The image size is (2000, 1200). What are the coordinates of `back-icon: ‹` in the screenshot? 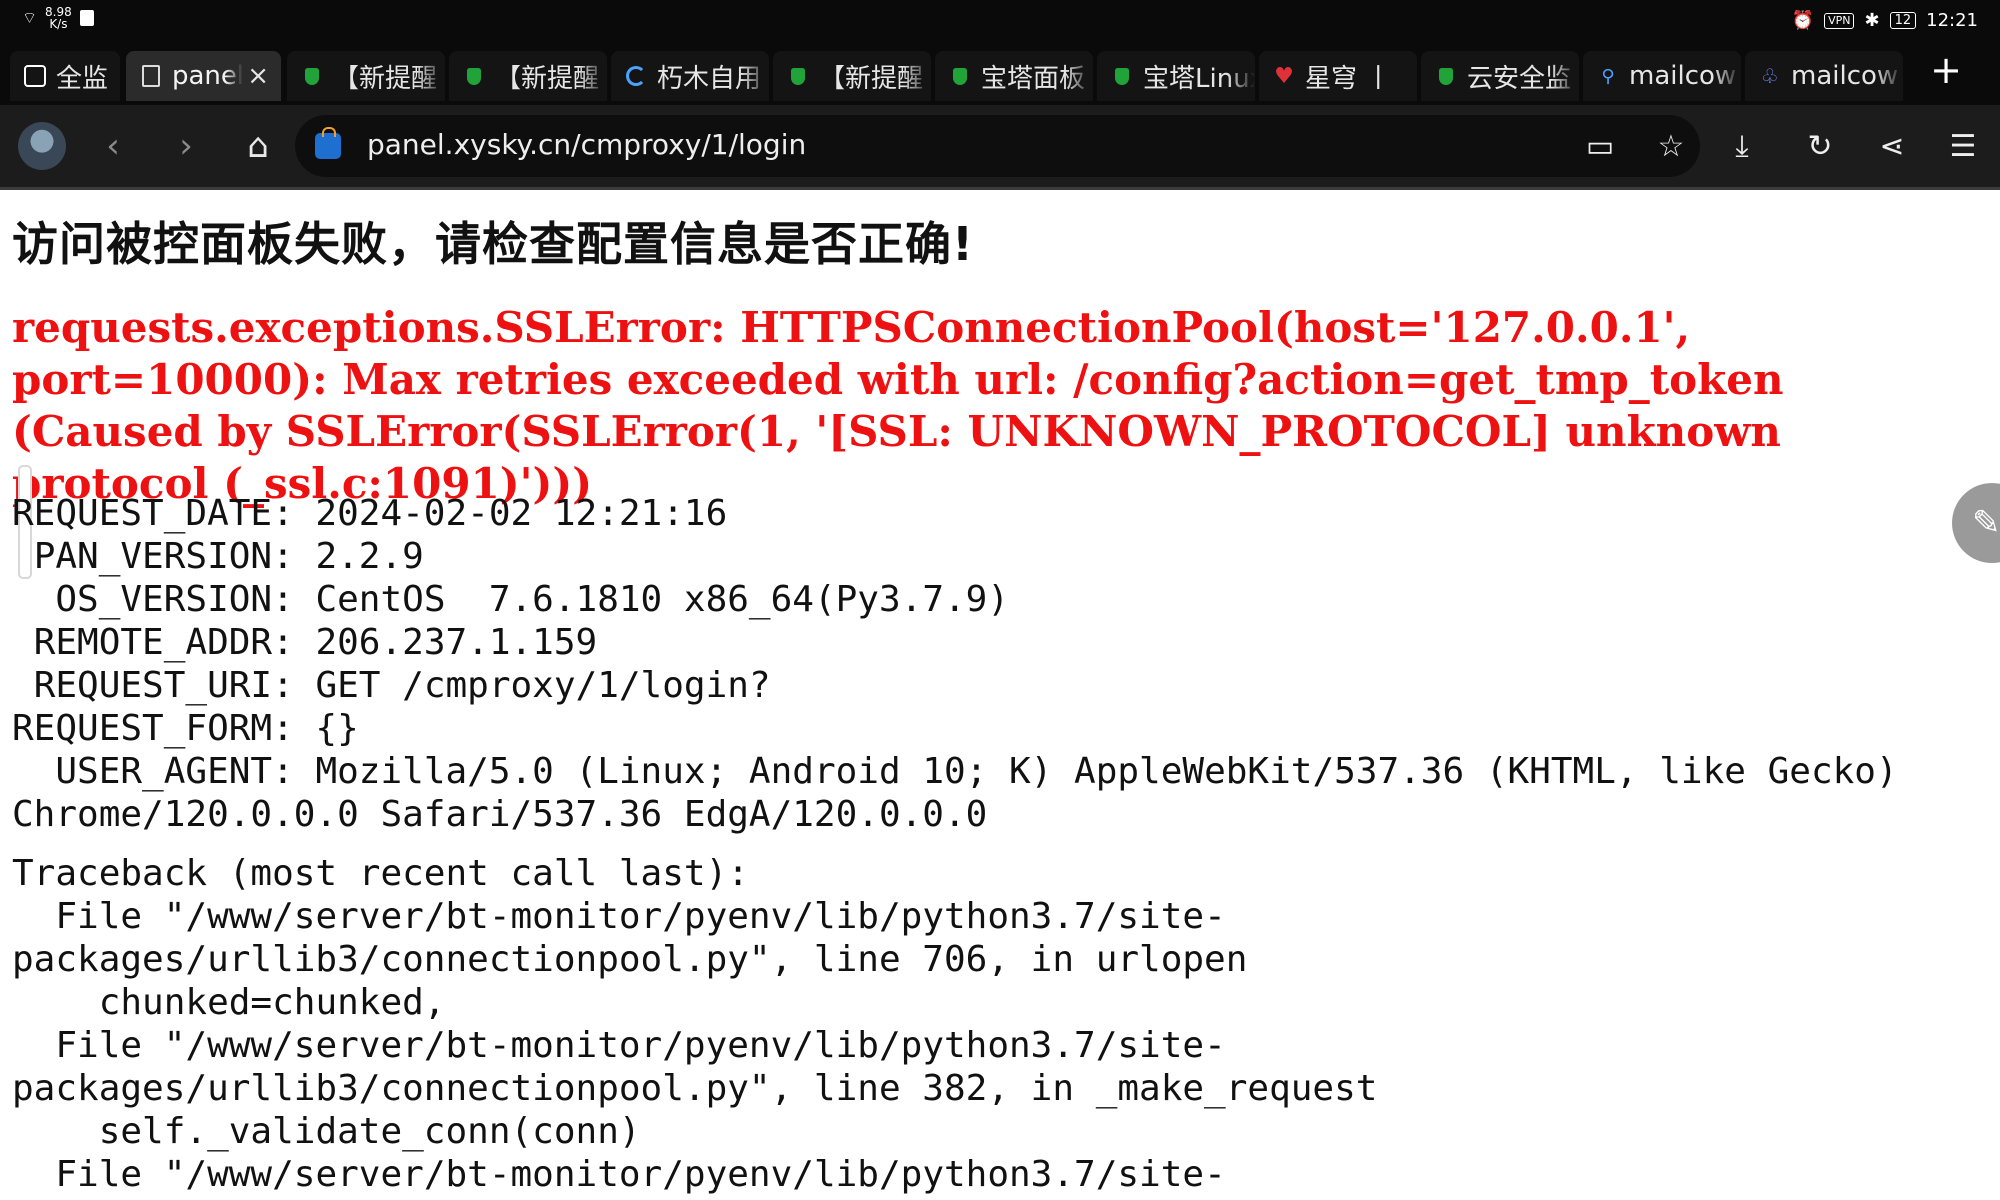 It's located at (113, 146).